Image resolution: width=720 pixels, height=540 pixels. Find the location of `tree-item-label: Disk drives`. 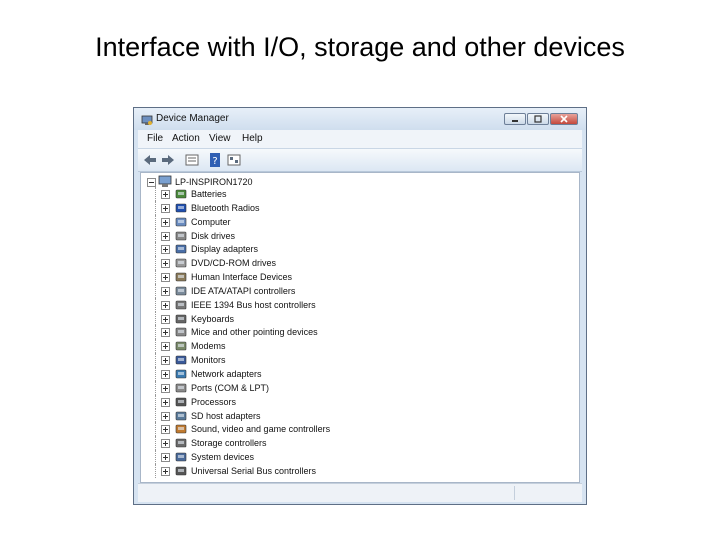

tree-item-label: Disk drives is located at coordinates (213, 235).